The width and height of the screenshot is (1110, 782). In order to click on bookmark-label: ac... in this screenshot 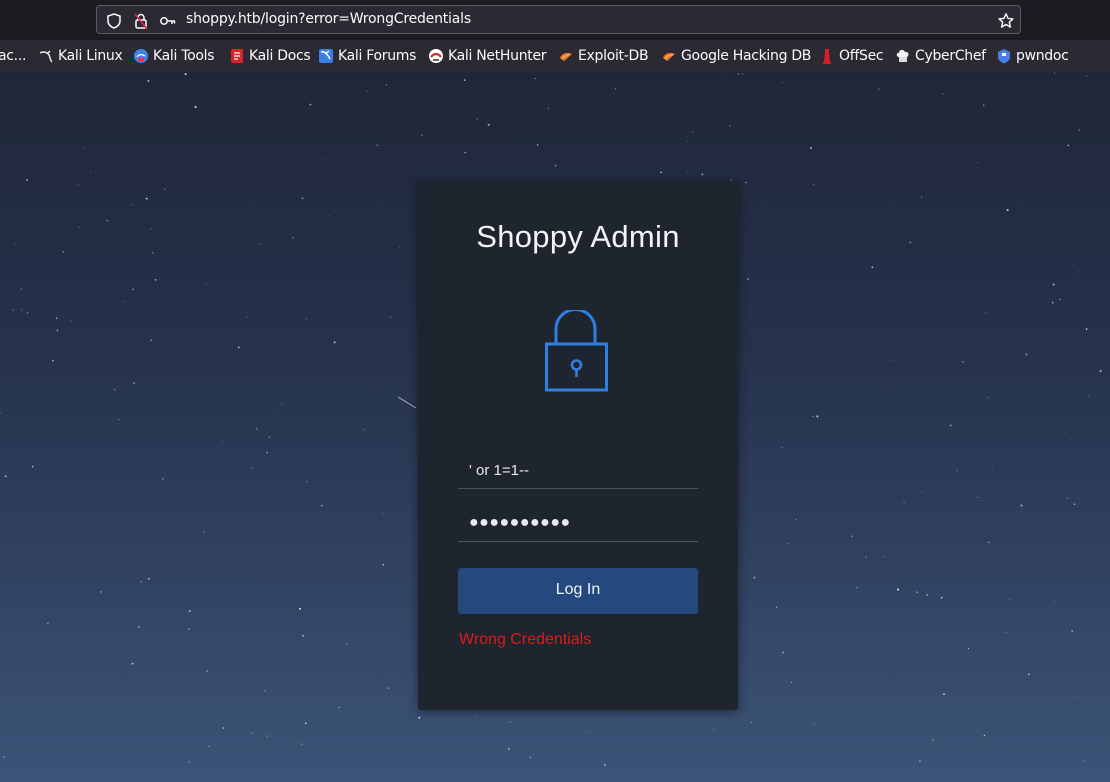, I will do `click(13, 56)`.